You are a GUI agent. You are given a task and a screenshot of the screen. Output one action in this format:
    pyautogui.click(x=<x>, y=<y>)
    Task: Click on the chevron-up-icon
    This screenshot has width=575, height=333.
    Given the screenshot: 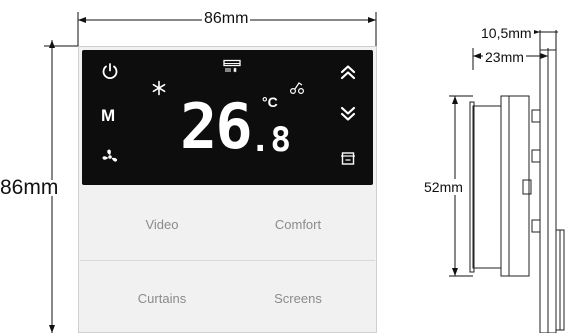 What is the action you would take?
    pyautogui.click(x=348, y=72)
    